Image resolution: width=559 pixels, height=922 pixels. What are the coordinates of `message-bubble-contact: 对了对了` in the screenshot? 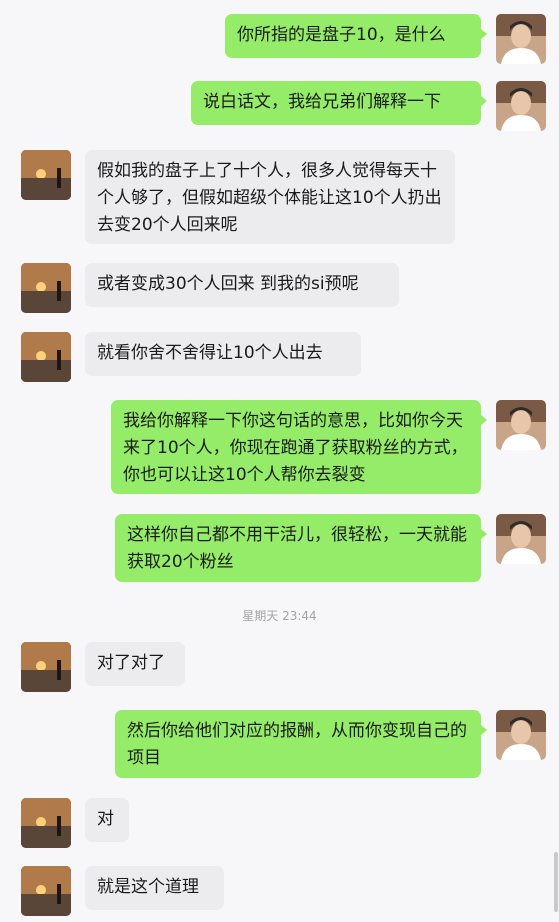 It's located at (135, 664).